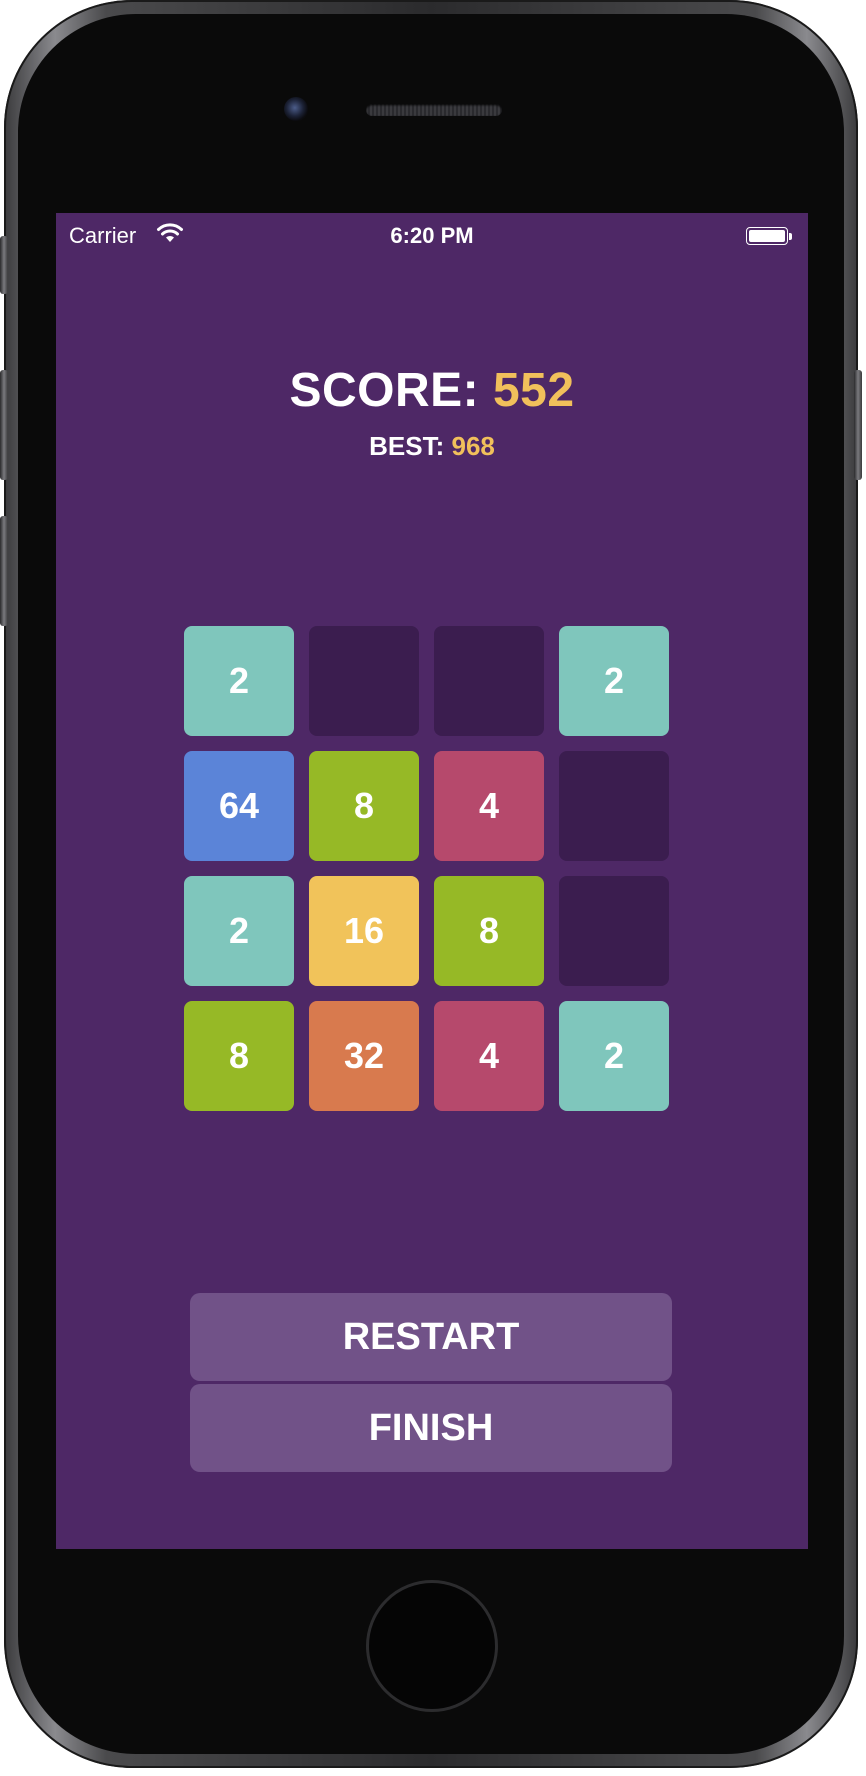 The image size is (866, 1776). What do you see at coordinates (431, 1428) in the screenshot?
I see `finish-button: FINISH` at bounding box center [431, 1428].